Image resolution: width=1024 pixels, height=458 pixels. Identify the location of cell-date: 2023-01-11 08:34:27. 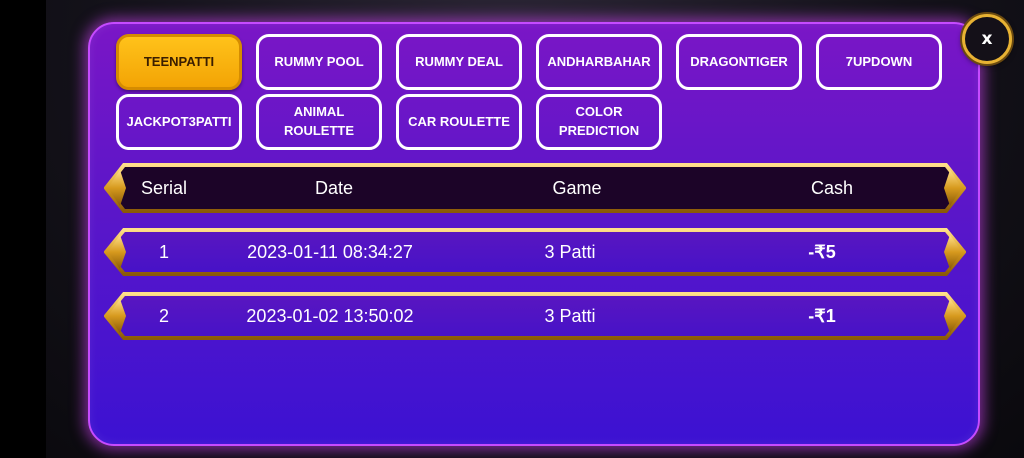
(330, 251).